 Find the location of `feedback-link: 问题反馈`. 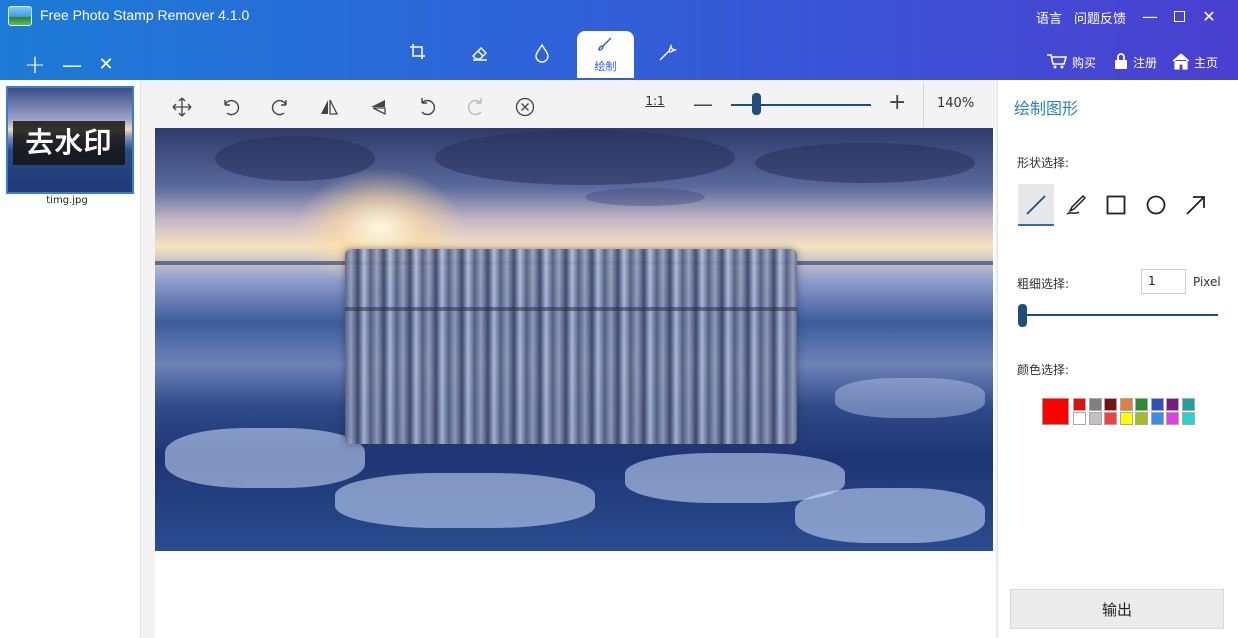

feedback-link: 问题反馈 is located at coordinates (1100, 17).